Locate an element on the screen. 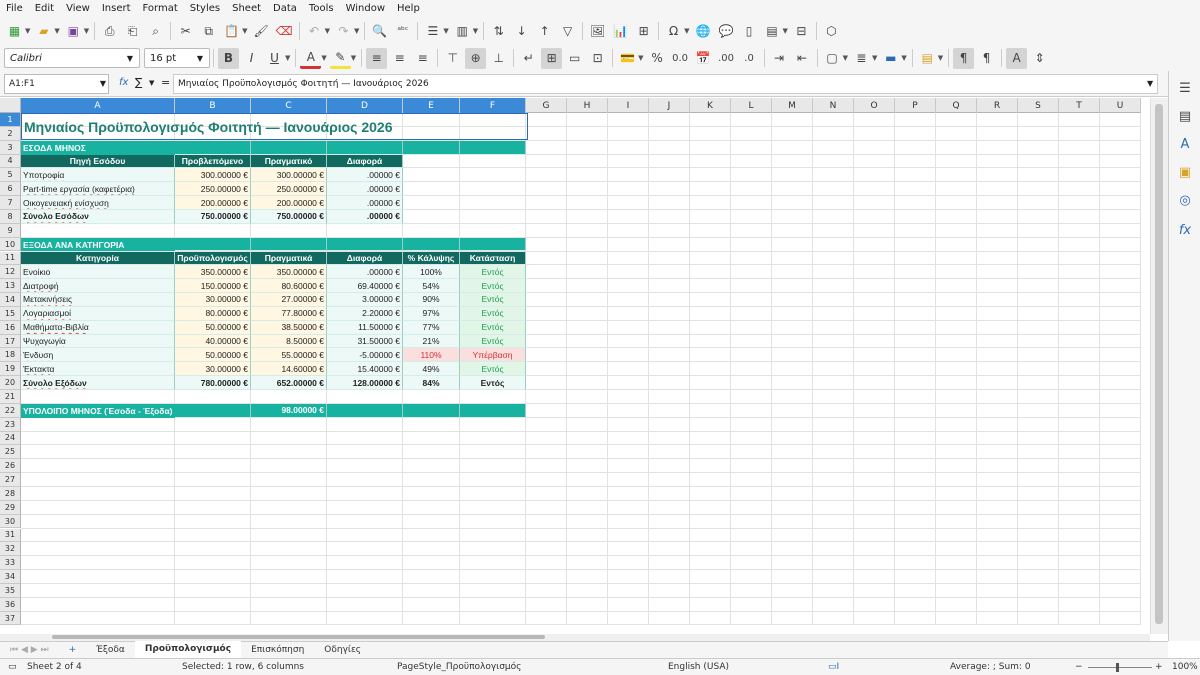 The width and height of the screenshot is (1200, 675). column-header: H is located at coordinates (587, 105).